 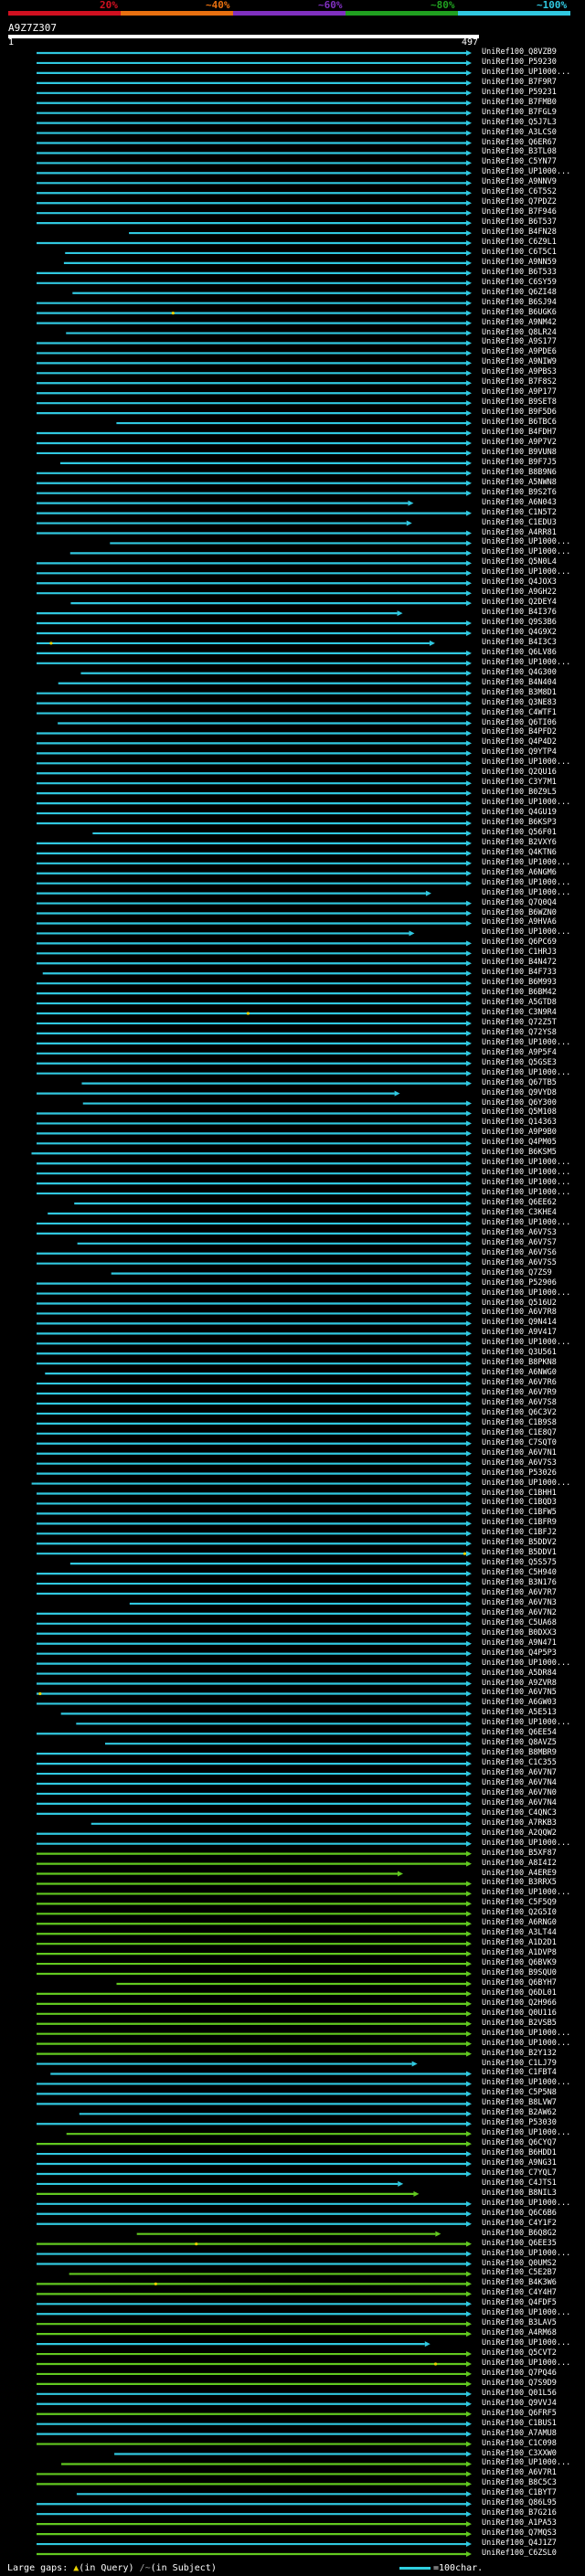 What do you see at coordinates (519, 412) in the screenshot?
I see `hit-label: UniRef100_B9F5D6` at bounding box center [519, 412].